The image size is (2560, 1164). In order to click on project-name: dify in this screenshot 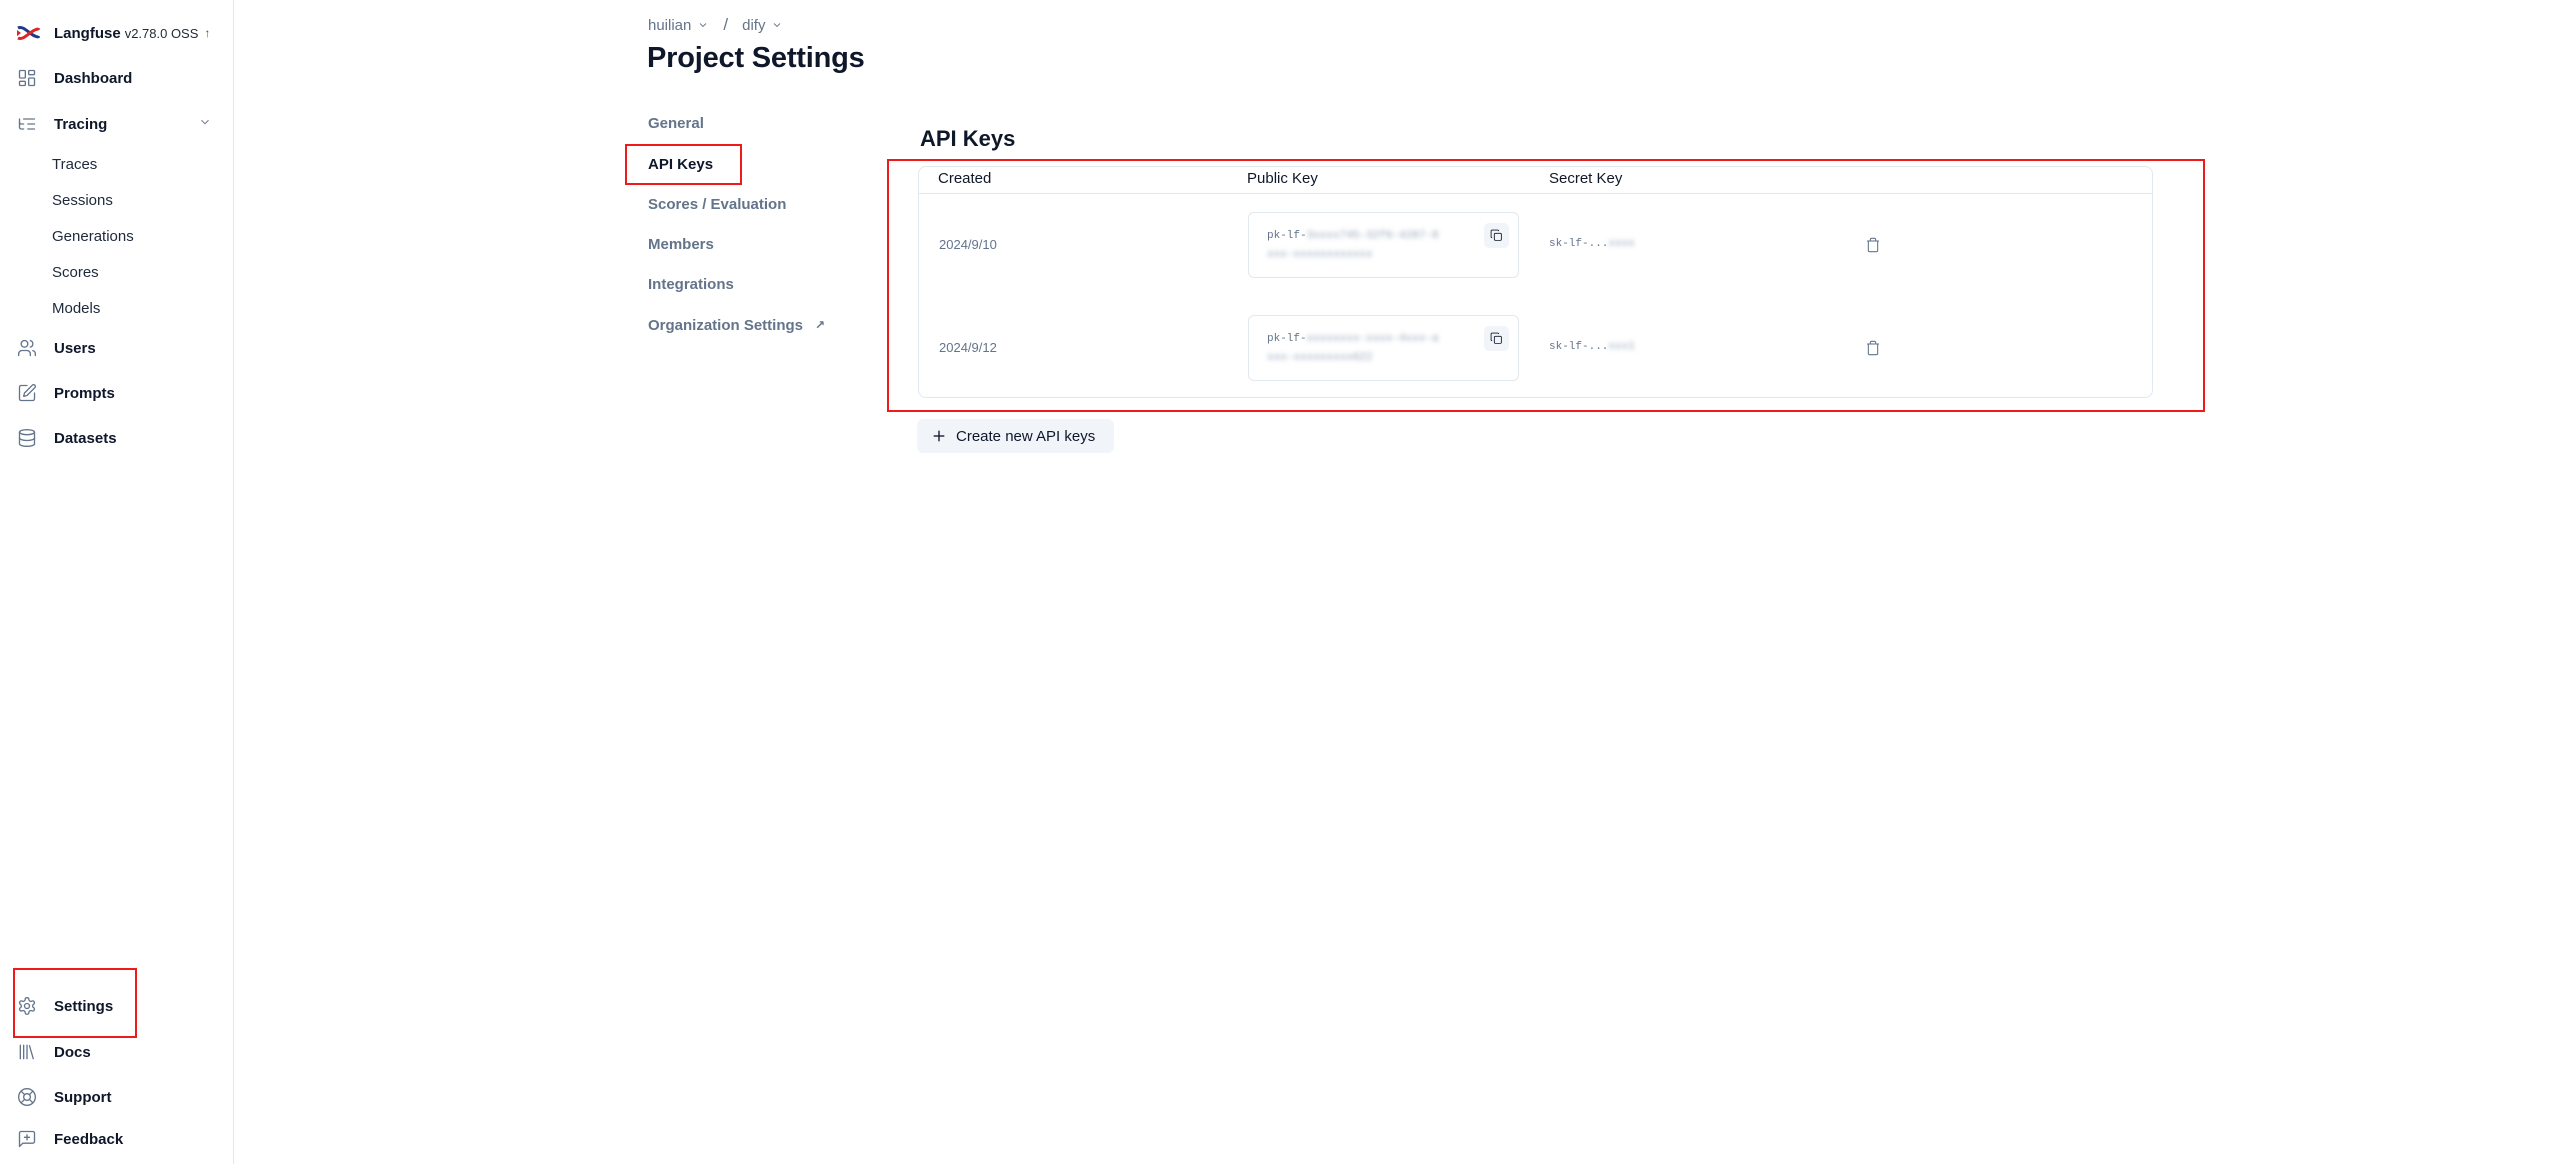, I will do `click(754, 25)`.